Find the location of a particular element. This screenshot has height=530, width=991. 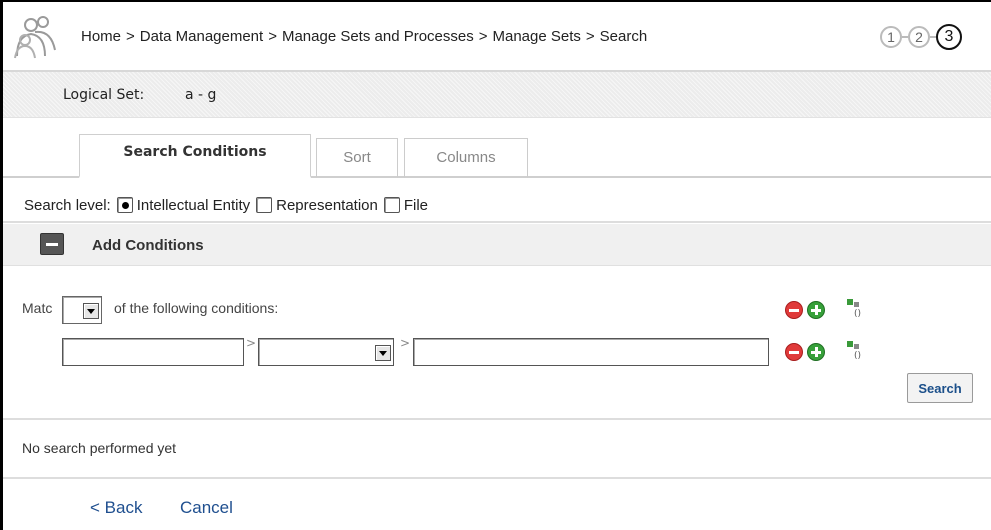

breadcrumb-manage-sets: Manage Sets is located at coordinates (537, 36).